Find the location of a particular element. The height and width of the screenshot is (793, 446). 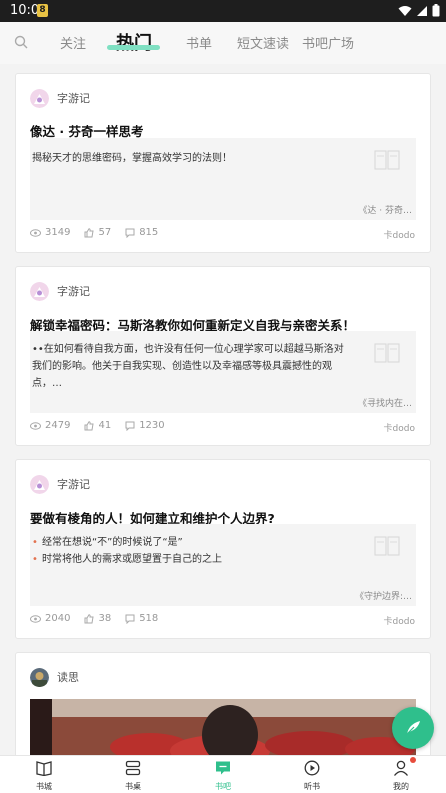

play-icon is located at coordinates (312, 768).